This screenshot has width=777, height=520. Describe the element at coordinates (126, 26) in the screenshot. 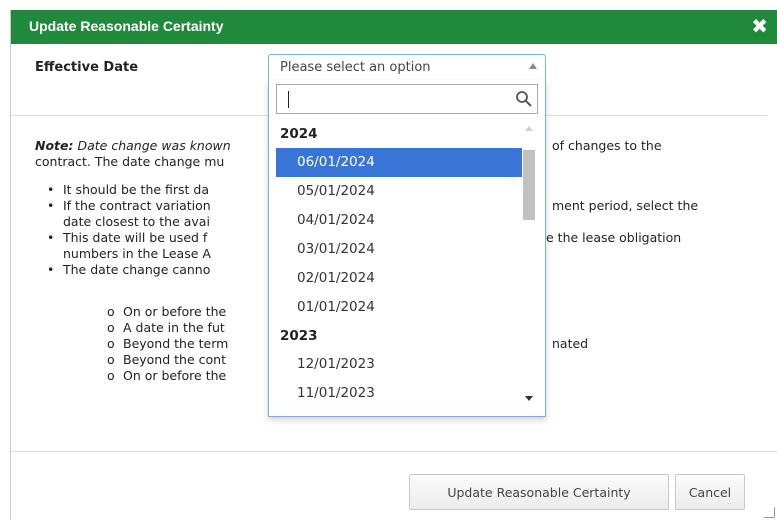

I see `dialog-title: Update Reasonable Certainty` at that location.